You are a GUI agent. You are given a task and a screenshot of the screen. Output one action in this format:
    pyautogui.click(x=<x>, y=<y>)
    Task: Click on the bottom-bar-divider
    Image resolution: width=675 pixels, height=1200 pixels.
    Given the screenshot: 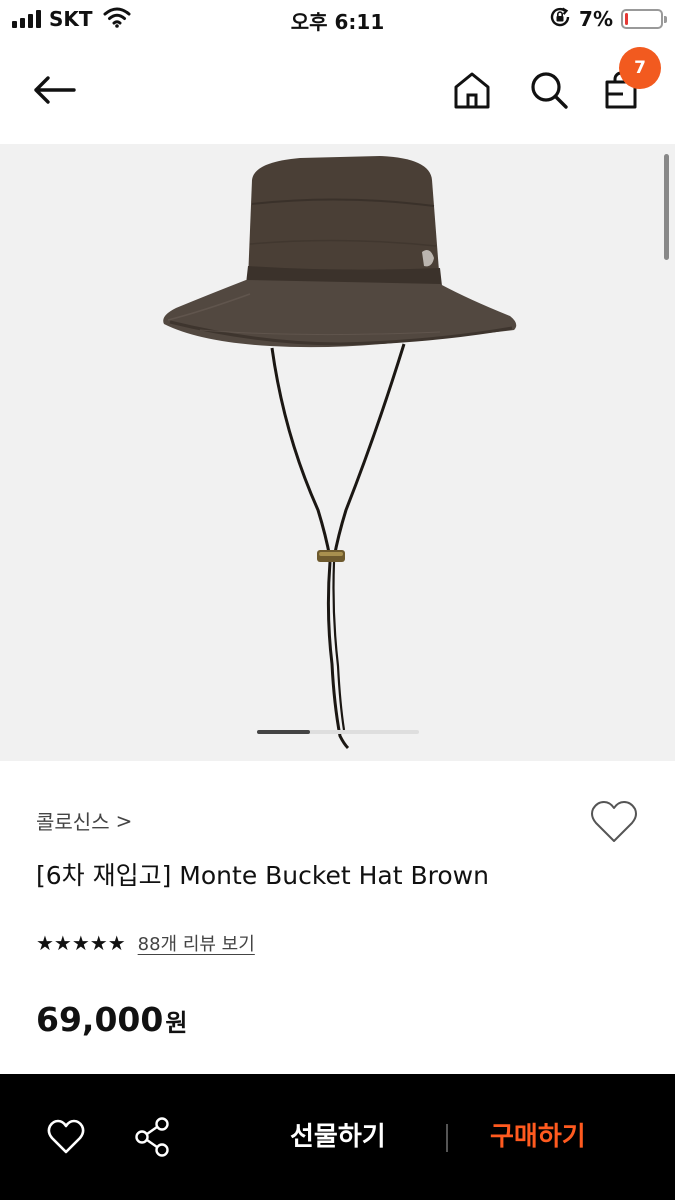 What is the action you would take?
    pyautogui.click(x=447, y=1138)
    